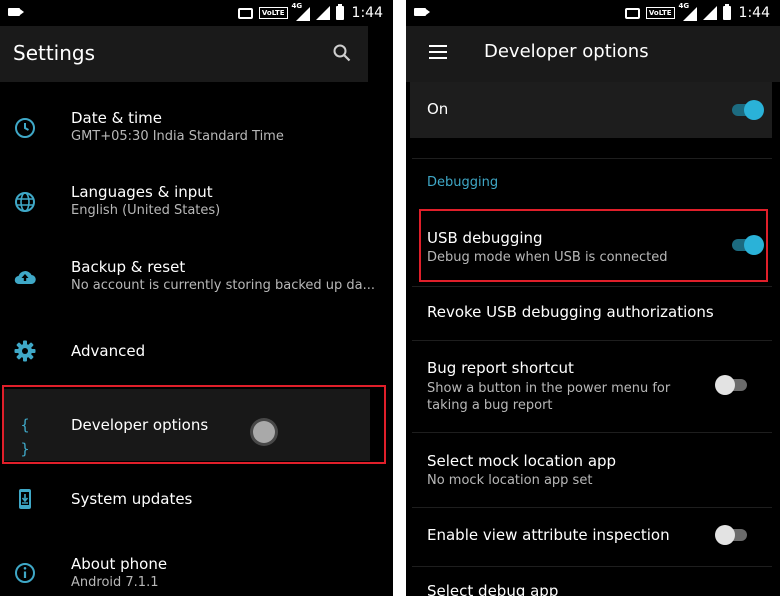 The image size is (780, 596). Describe the element at coordinates (548, 535) in the screenshot. I see `item-title: Enable view attribute inspection` at that location.